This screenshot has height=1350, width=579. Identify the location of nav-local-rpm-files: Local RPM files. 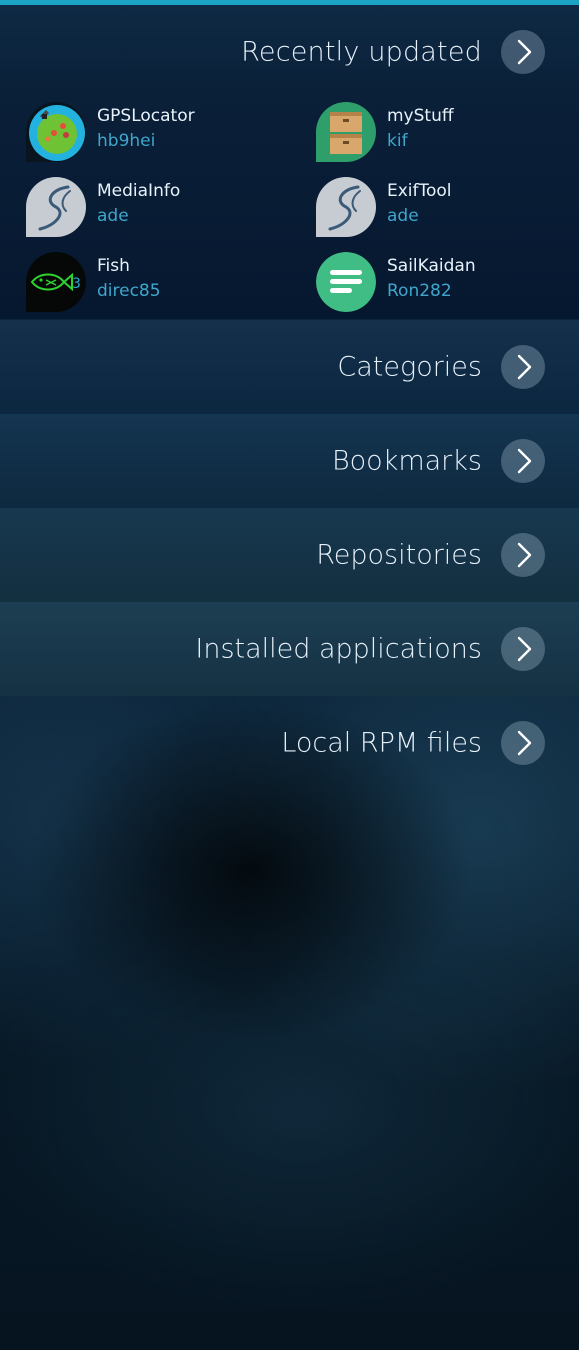
(289, 743).